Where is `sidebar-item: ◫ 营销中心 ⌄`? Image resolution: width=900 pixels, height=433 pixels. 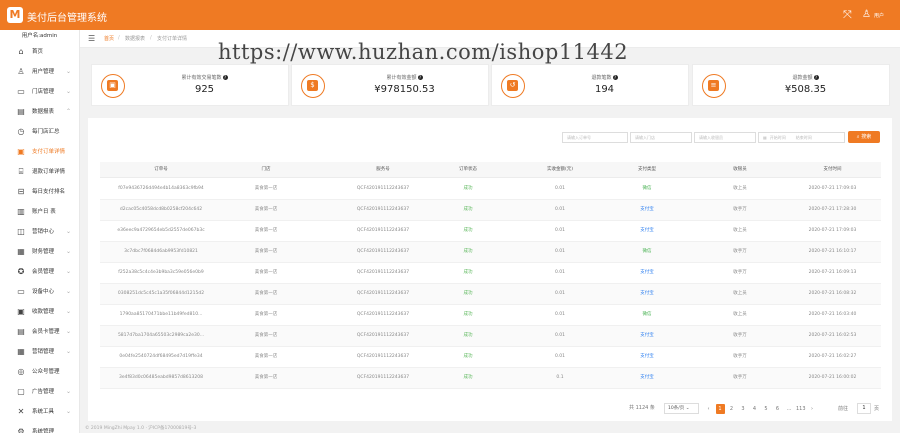 sidebar-item: ◫ 营销中心 ⌄ is located at coordinates (40, 232).